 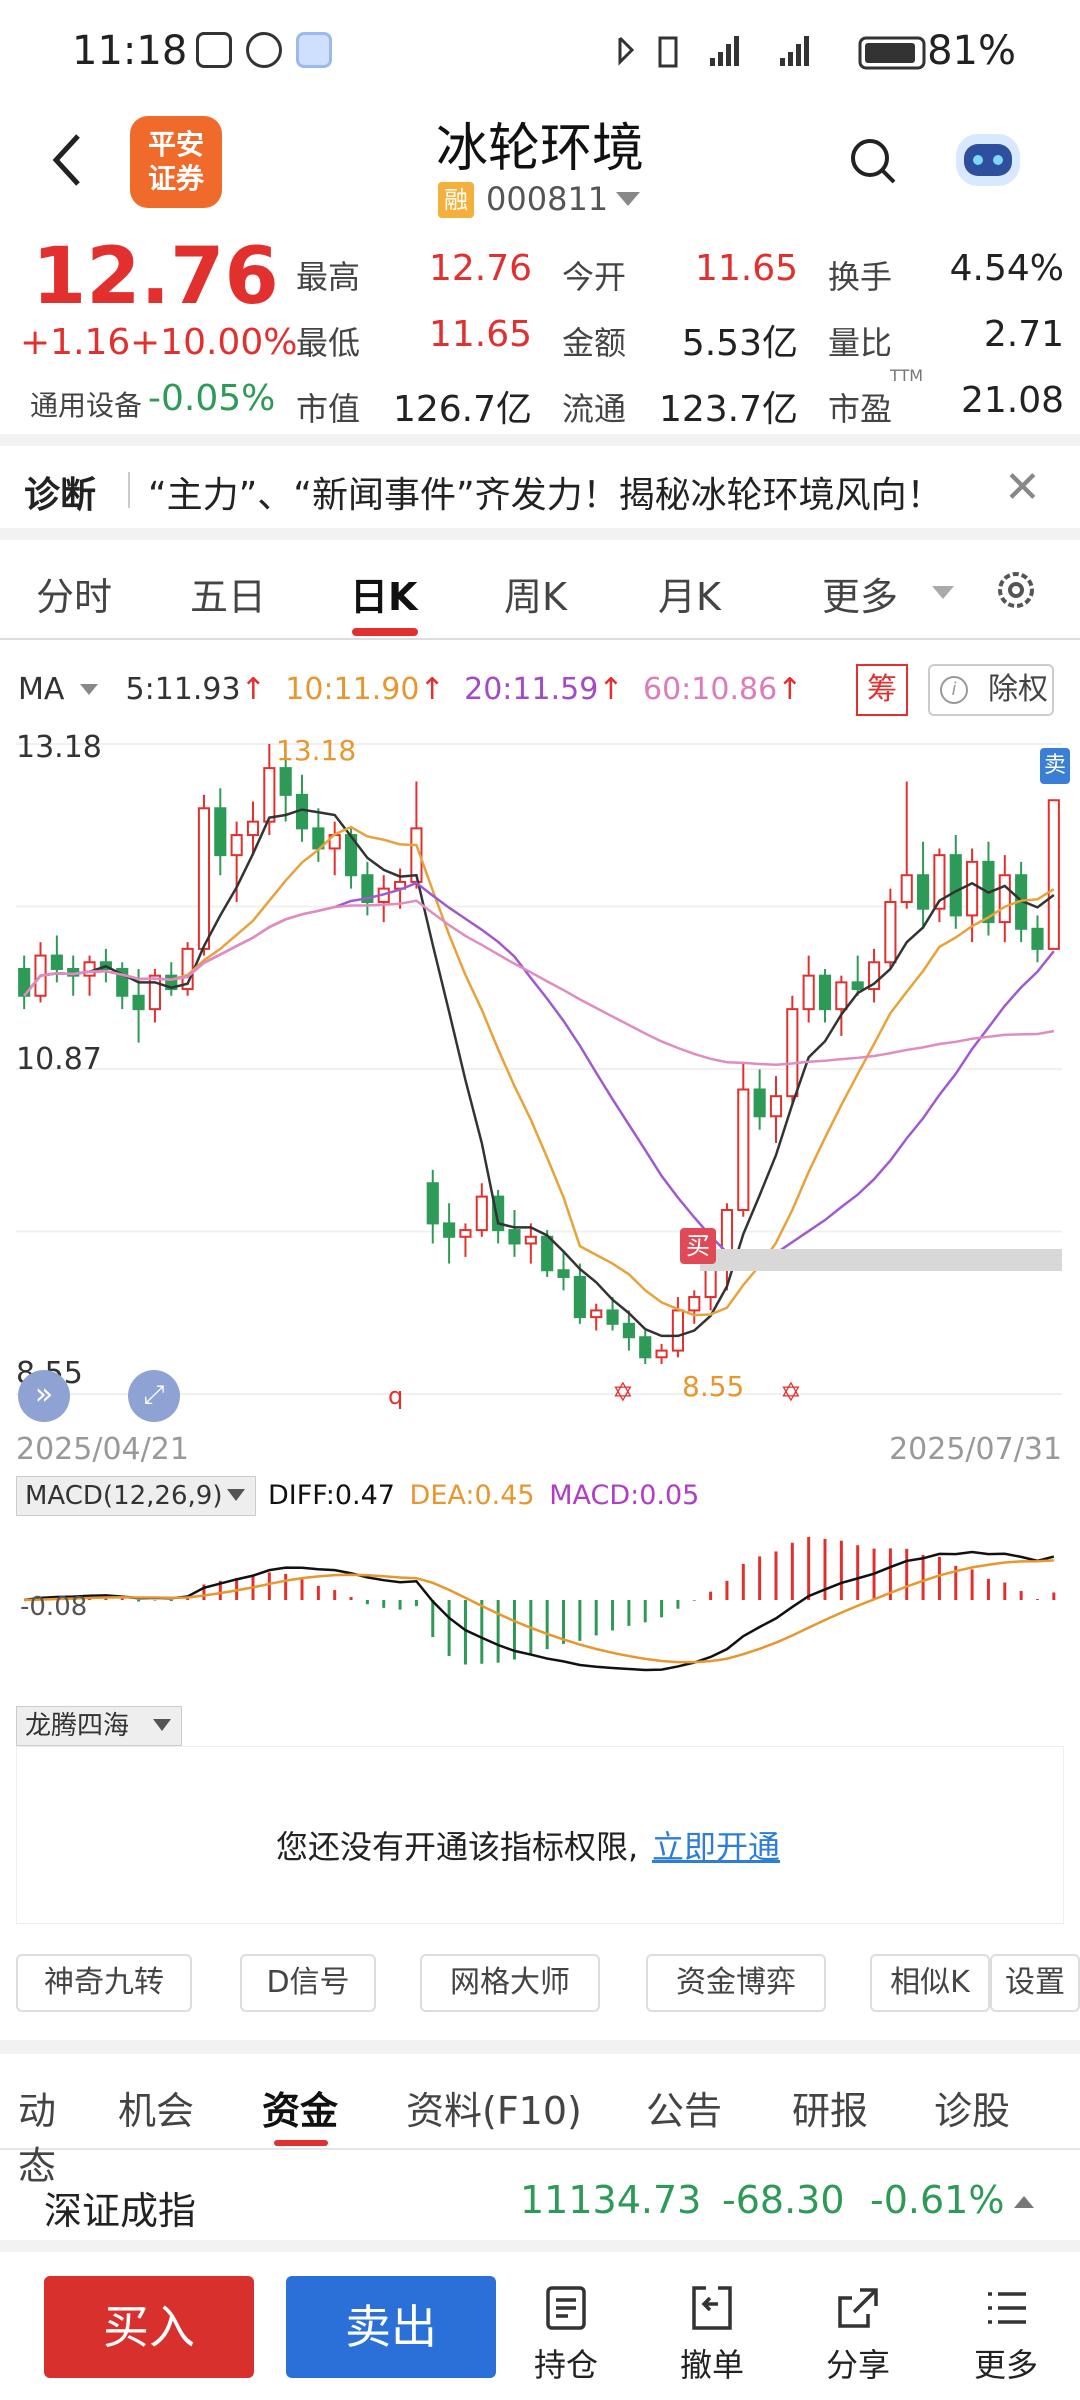 What do you see at coordinates (566, 2335) in the screenshot?
I see `positions-button: 持仓` at bounding box center [566, 2335].